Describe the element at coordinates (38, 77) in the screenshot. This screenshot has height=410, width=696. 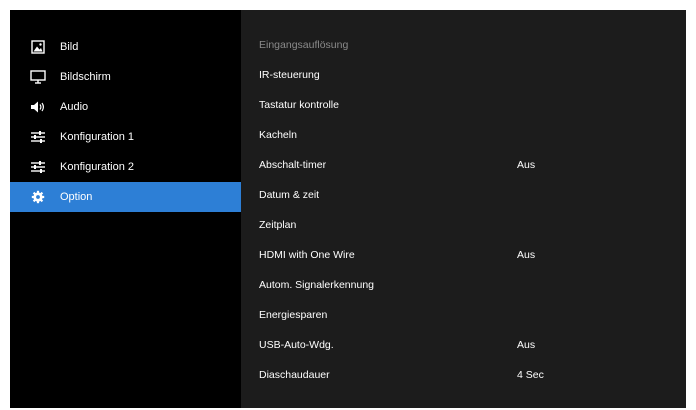
I see `monitor-icon` at that location.